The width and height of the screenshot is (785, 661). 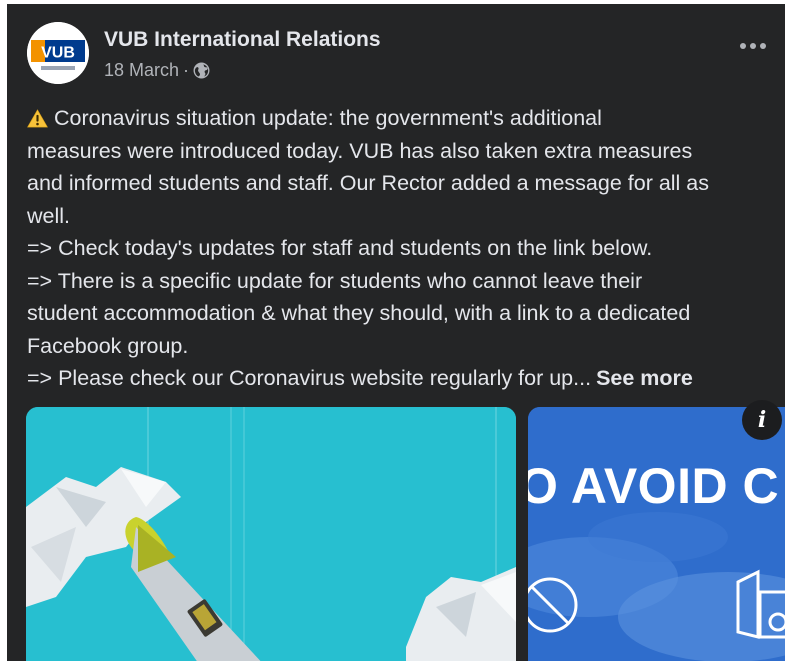 I want to click on vub-logo-icon: VUB, so click(x=58, y=53).